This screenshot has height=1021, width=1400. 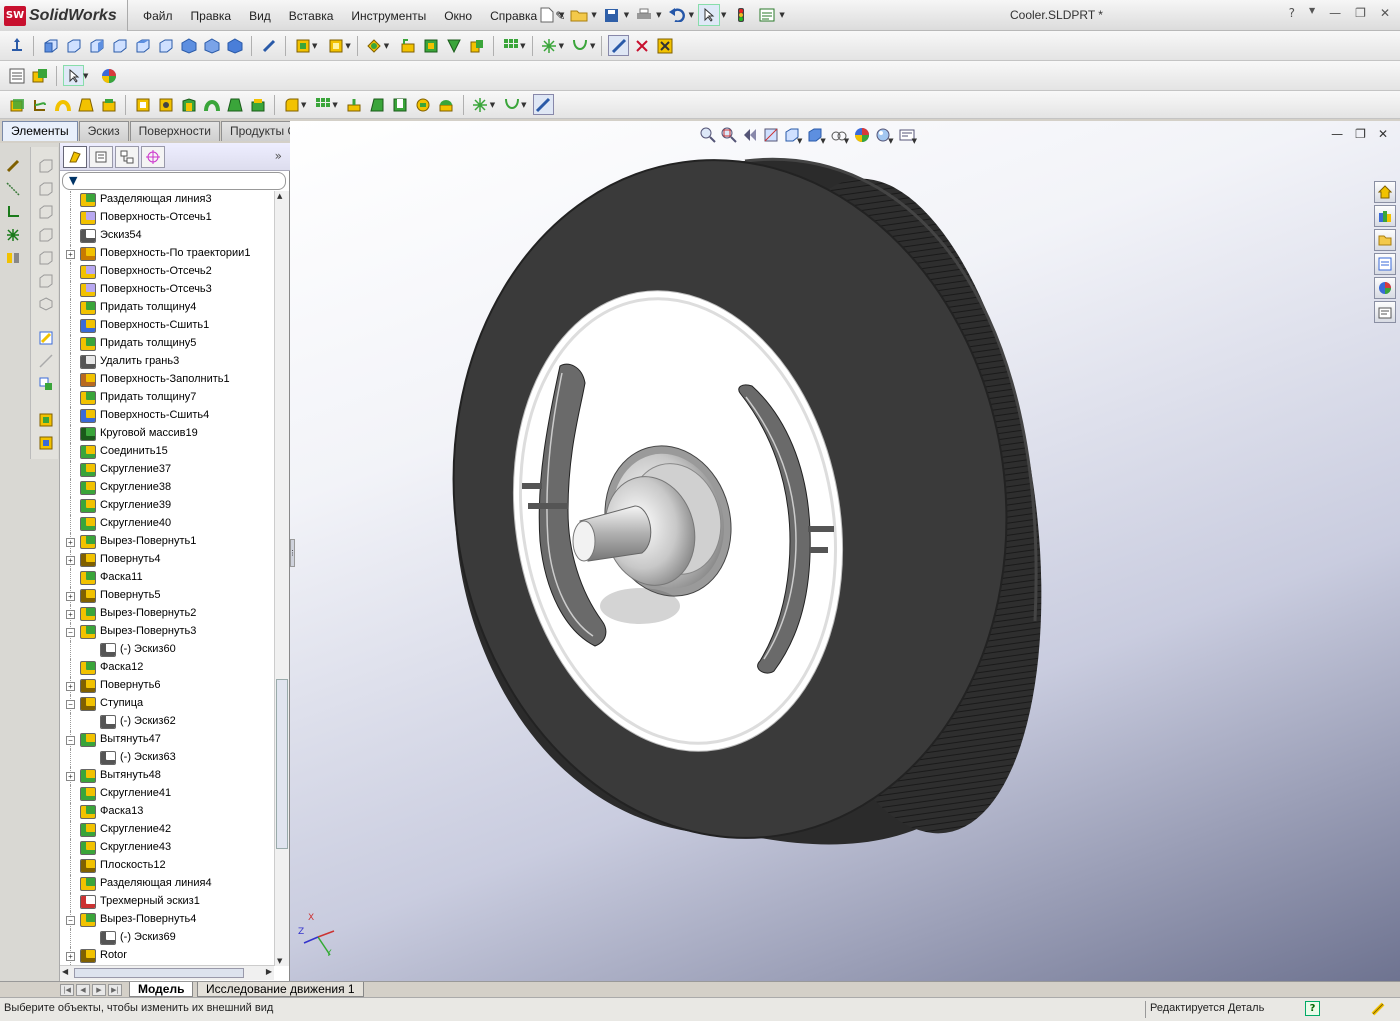 What do you see at coordinates (167, 524) in the screenshot?
I see `feature-tree-item: Скругление40` at bounding box center [167, 524].